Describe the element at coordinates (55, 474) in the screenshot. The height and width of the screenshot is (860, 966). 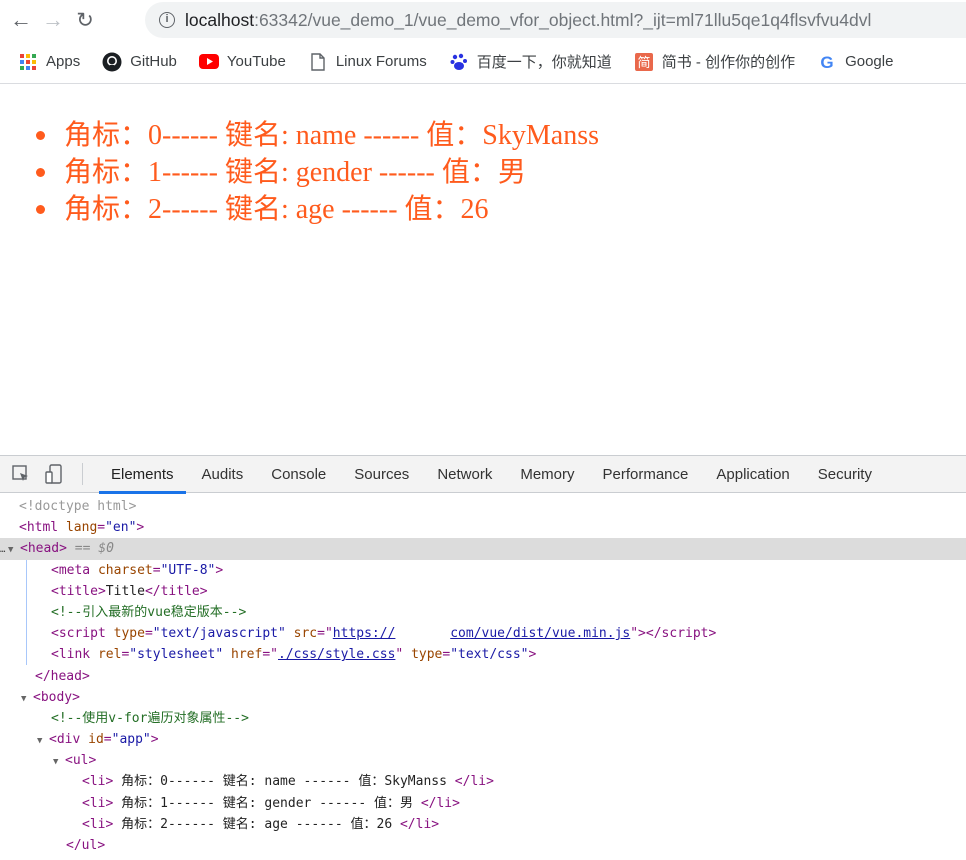
I see `device-toolbar-icon` at that location.